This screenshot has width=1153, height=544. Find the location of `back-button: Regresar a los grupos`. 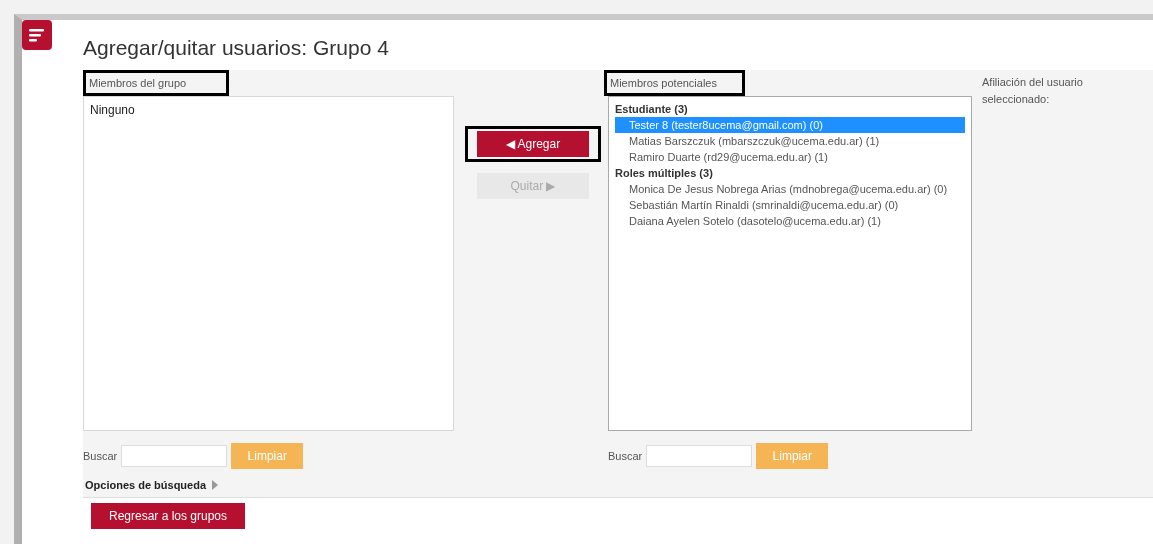

back-button: Regresar a los grupos is located at coordinates (168, 516).